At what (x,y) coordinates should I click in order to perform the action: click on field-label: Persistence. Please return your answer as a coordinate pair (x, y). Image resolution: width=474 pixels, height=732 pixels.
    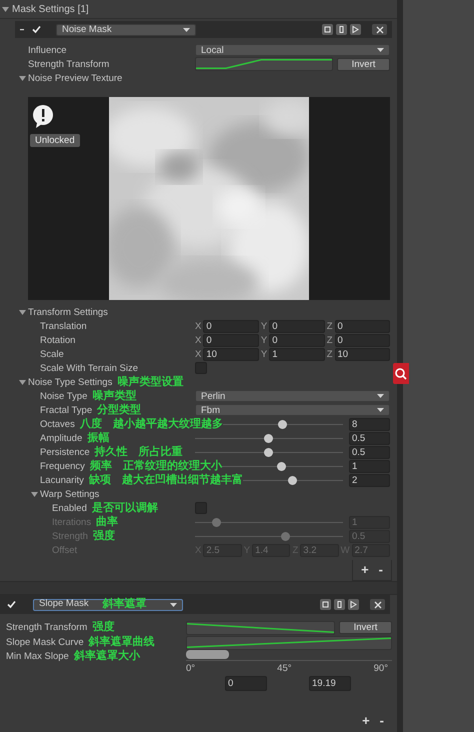
    Looking at the image, I should click on (65, 452).